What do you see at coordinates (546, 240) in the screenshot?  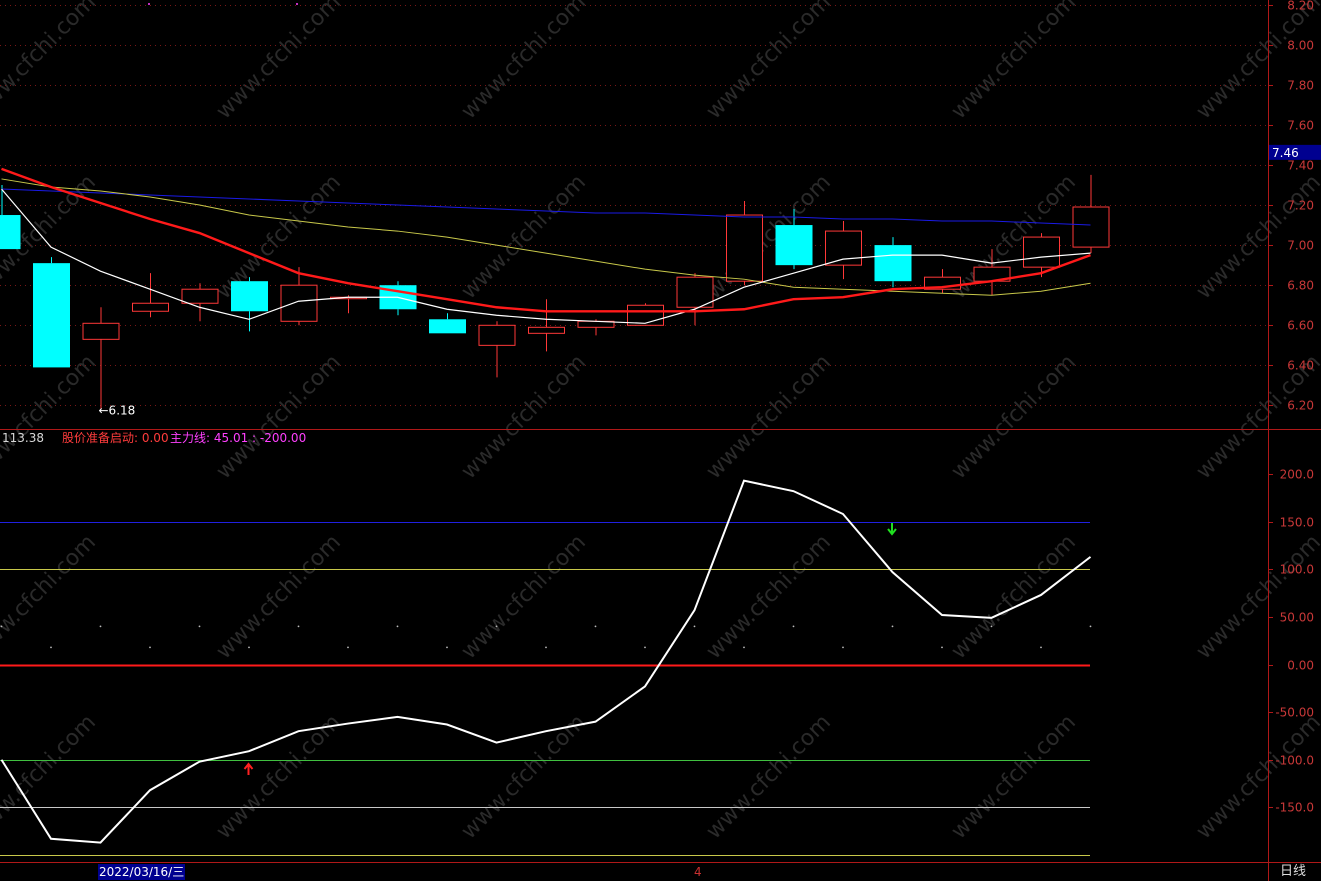 I see `ma-mid-line` at bounding box center [546, 240].